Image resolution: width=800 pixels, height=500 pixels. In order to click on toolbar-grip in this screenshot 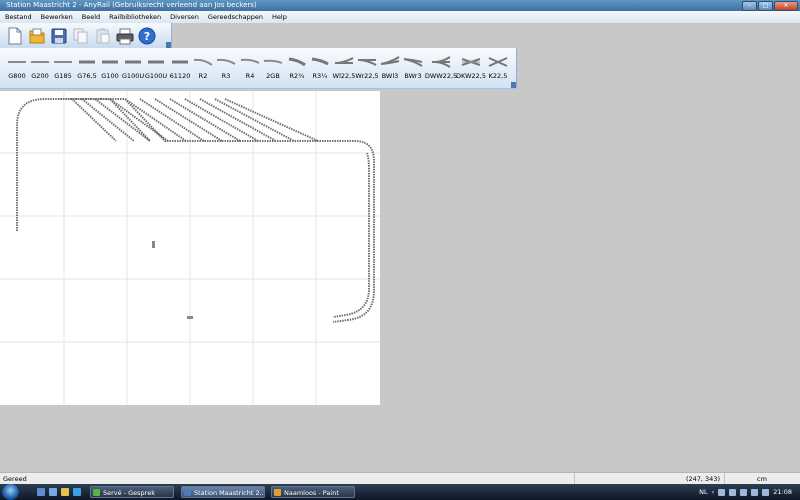, I will do `click(513, 85)`.